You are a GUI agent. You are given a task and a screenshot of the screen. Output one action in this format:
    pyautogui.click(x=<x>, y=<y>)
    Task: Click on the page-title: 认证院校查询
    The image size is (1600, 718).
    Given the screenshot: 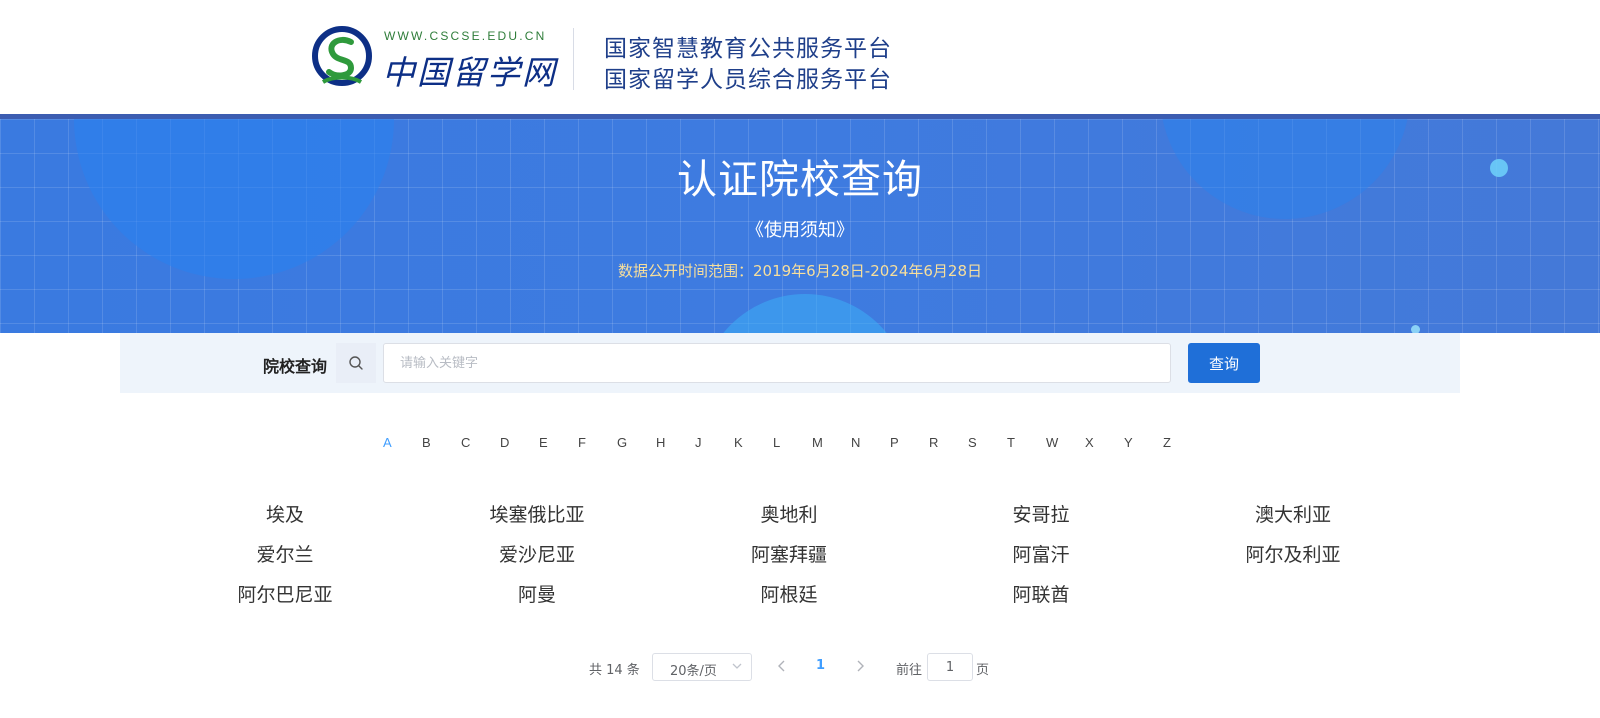 What is the action you would take?
    pyautogui.click(x=800, y=180)
    